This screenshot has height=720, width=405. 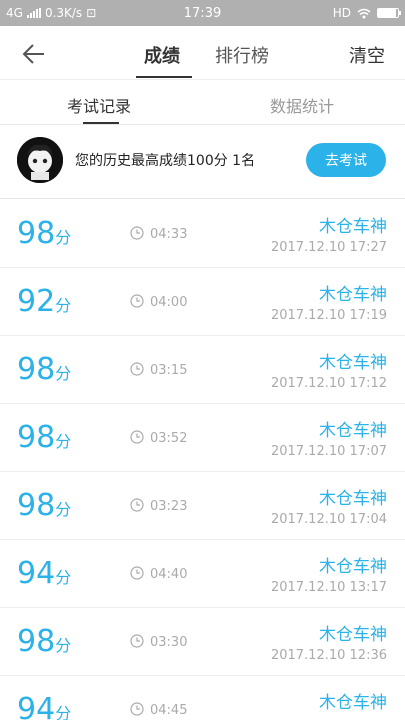 I want to click on score: 92分, so click(x=44, y=301).